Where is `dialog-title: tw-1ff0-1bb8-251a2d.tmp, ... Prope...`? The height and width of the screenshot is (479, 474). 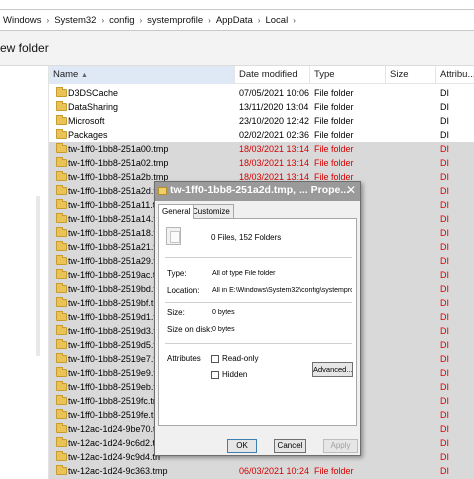 dialog-title: tw-1ff0-1bb8-251a2d.tmp, ... Prope... is located at coordinates (259, 190).